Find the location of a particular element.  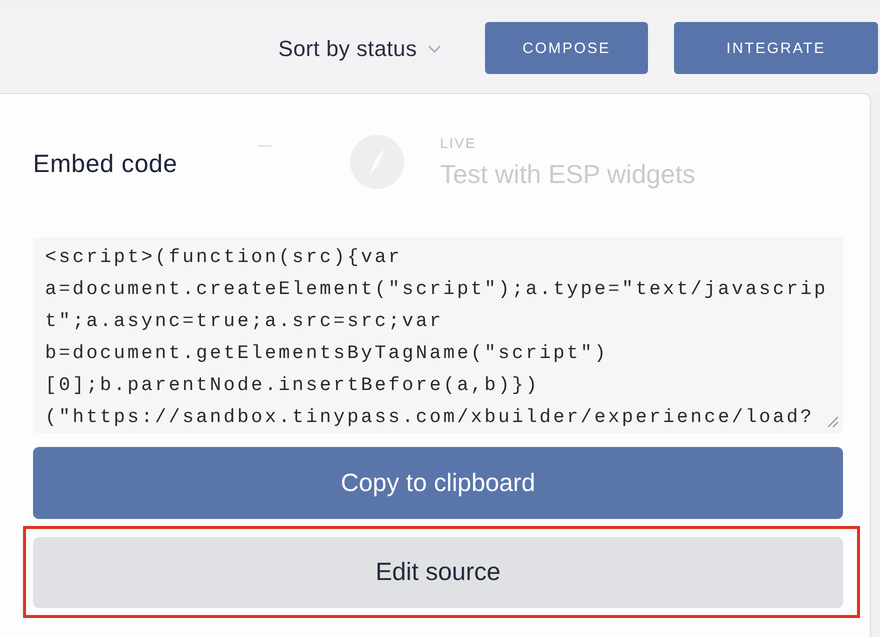

chevron-down-icon is located at coordinates (434, 49).